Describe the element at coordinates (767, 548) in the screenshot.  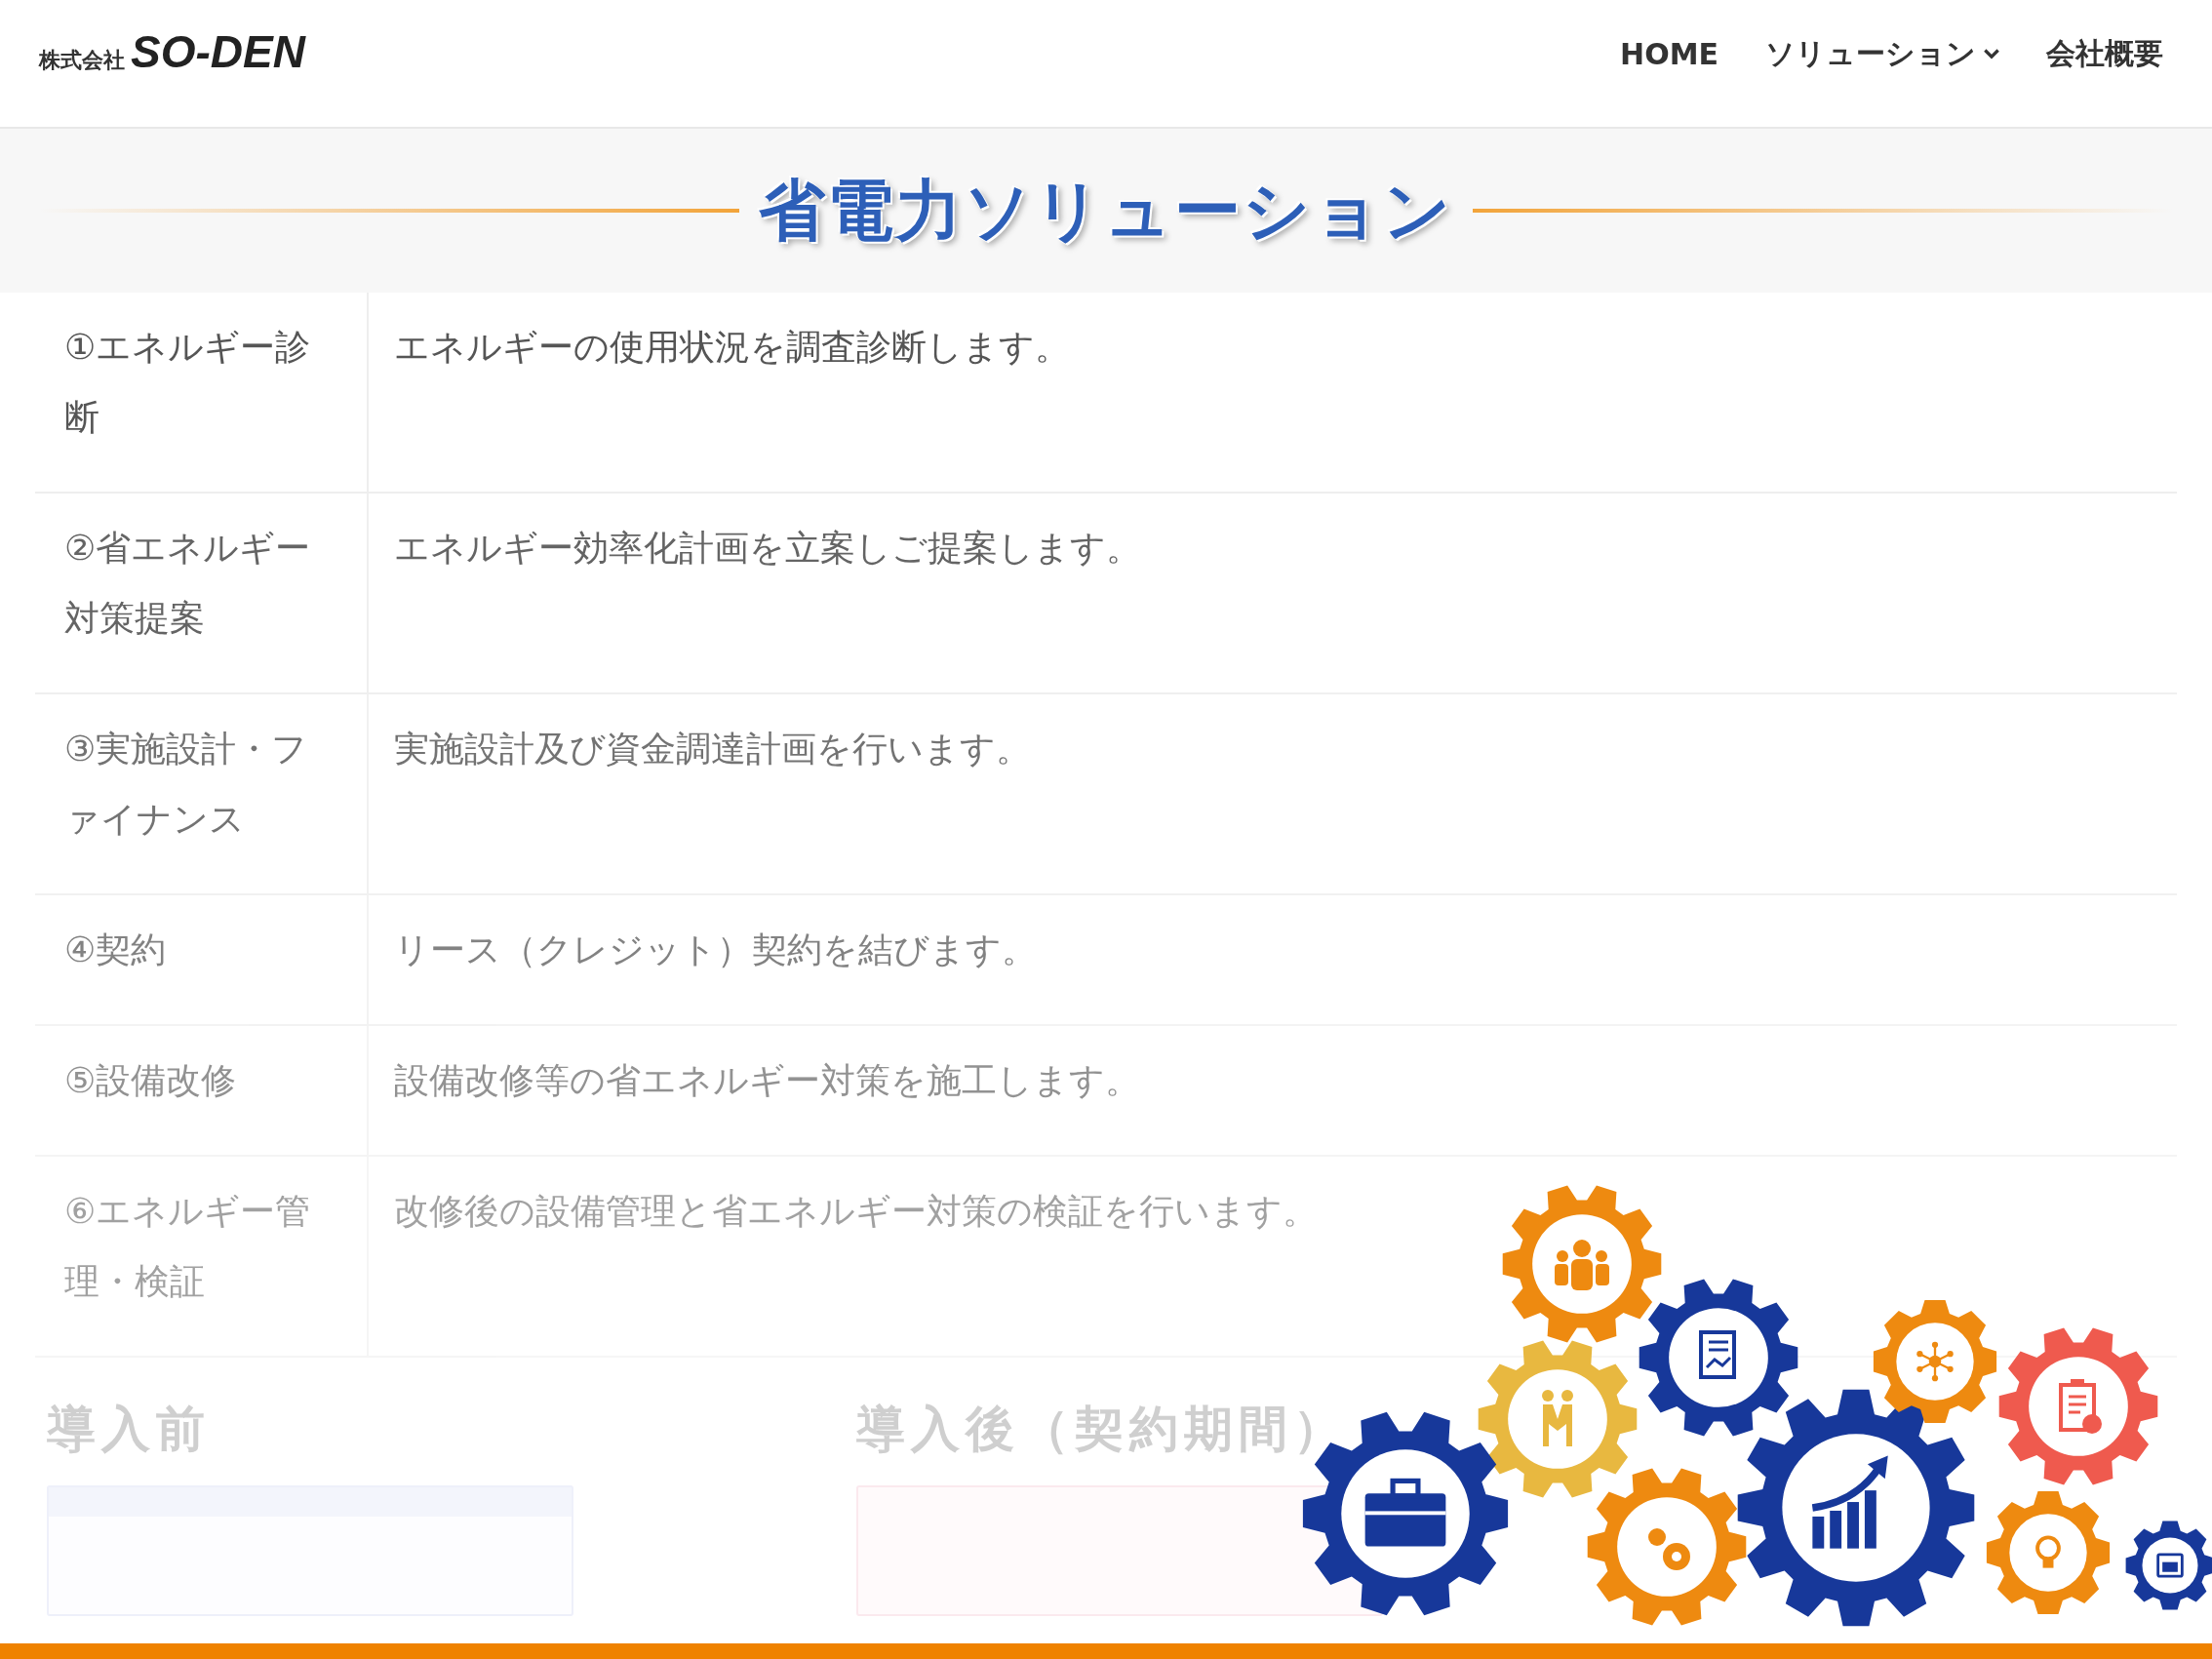
I see `step-description: エネルギー効率化計画を立案しご提案します。` at that location.